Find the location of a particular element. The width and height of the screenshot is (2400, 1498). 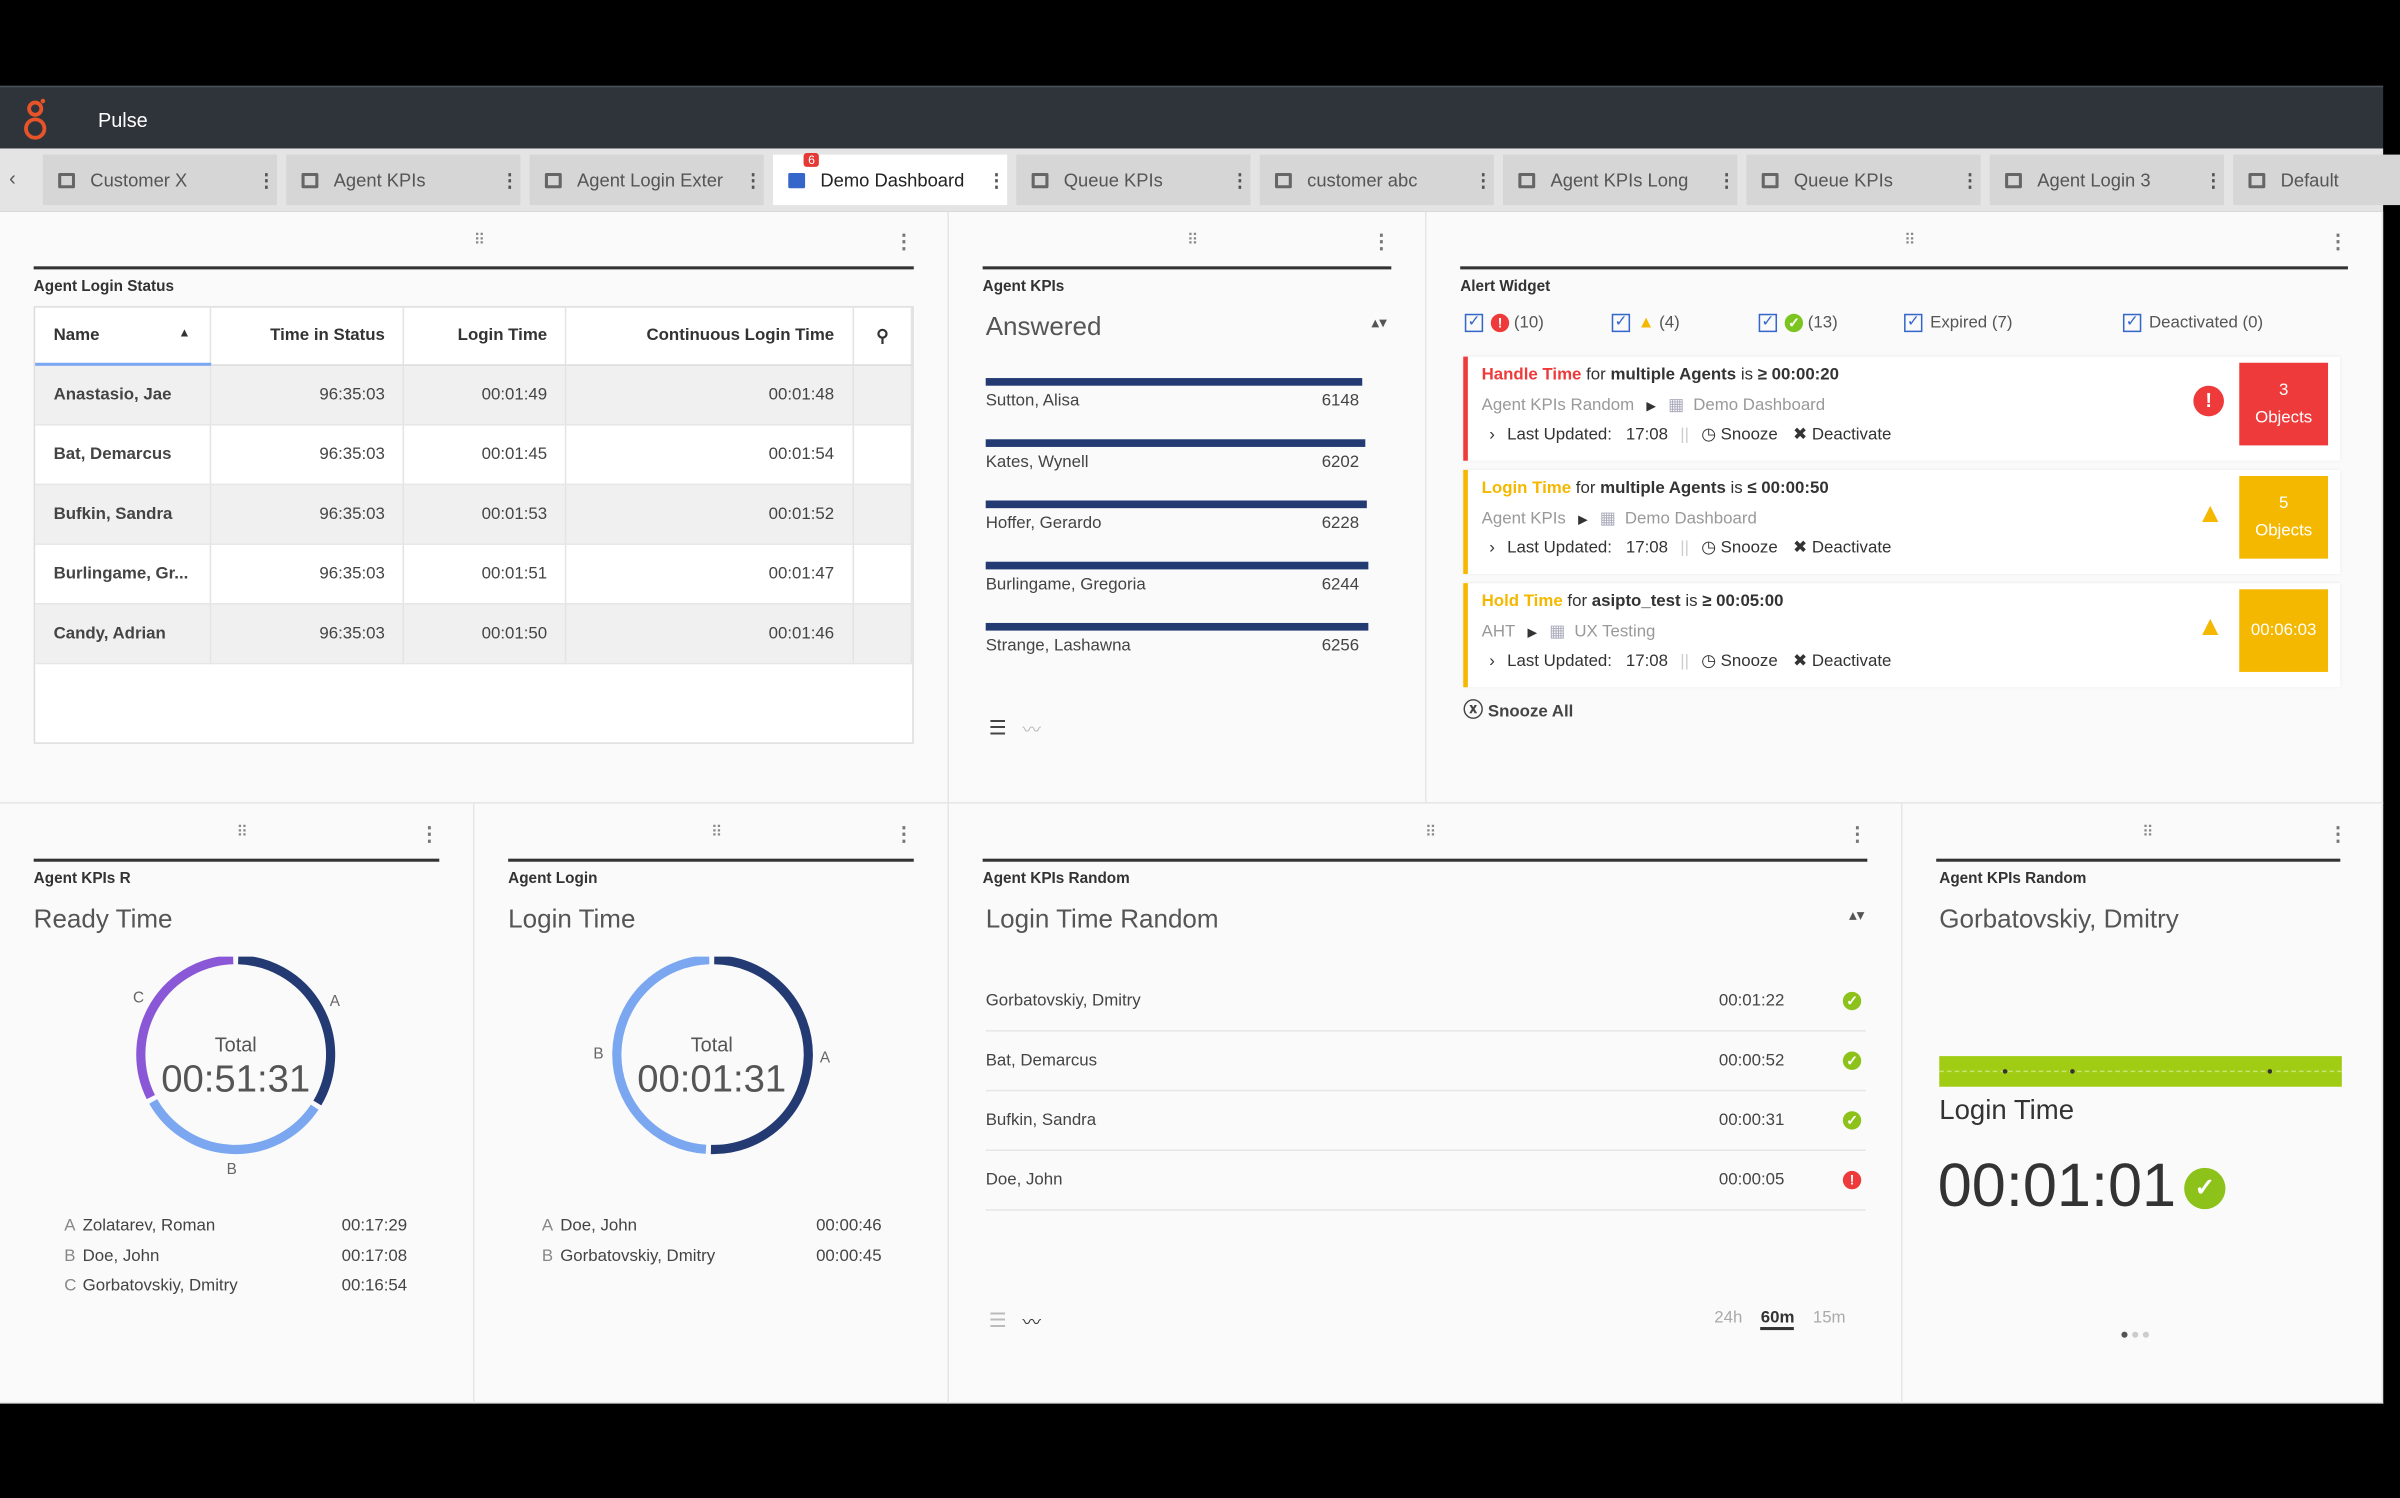

table-row: Candy, Adrian 96:35:03 00:01:50 00:01:46 is located at coordinates (474, 633).